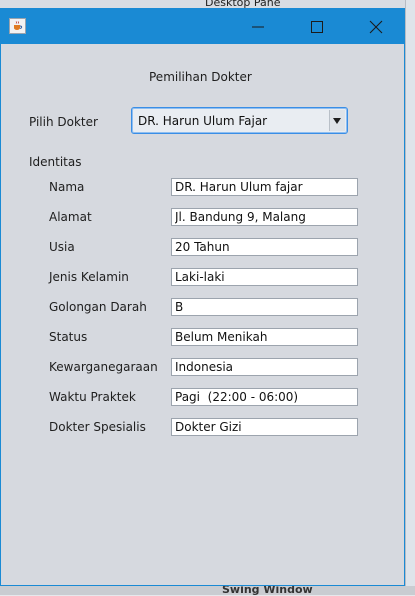 The image size is (415, 596). Describe the element at coordinates (264, 397) in the screenshot. I see `waktu-praktek-field` at that location.